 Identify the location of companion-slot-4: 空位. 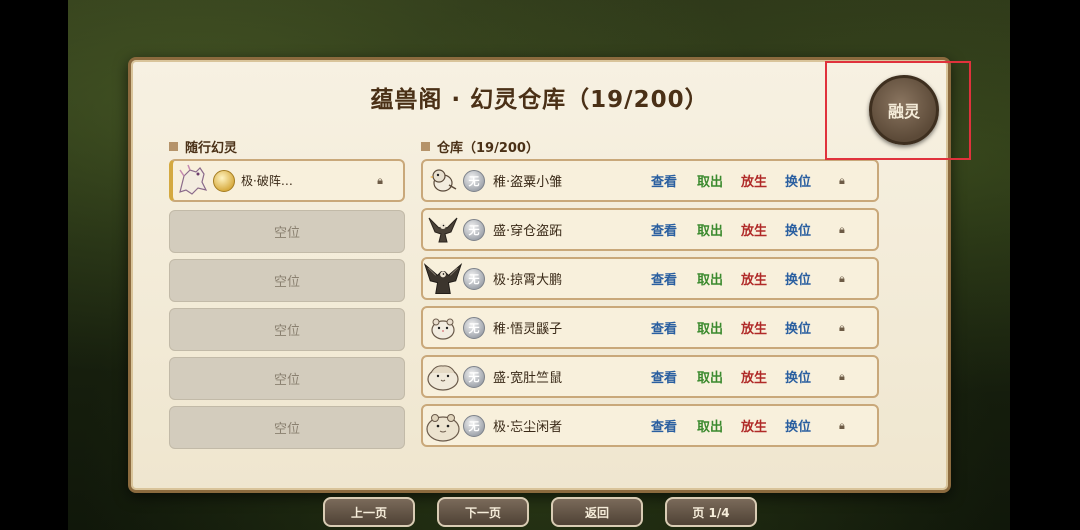
(287, 329).